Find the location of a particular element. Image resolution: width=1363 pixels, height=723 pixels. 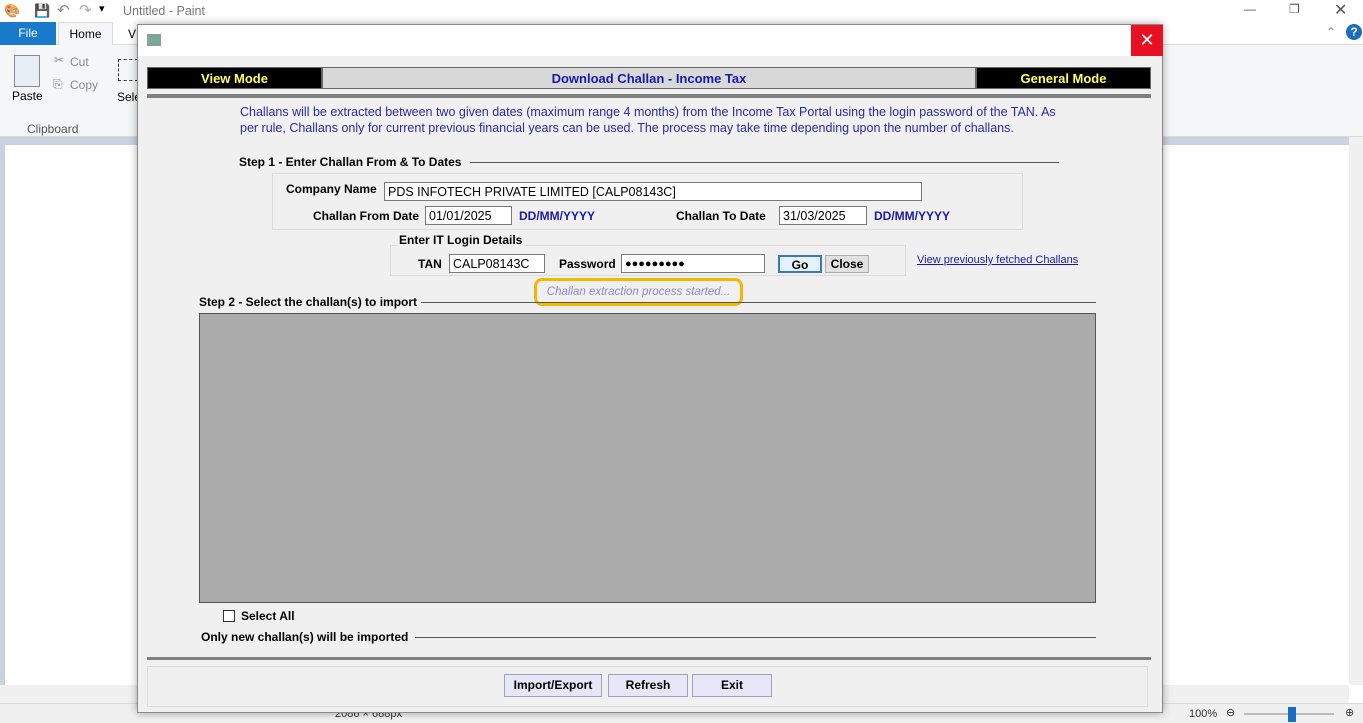

step2-line is located at coordinates (758, 302).